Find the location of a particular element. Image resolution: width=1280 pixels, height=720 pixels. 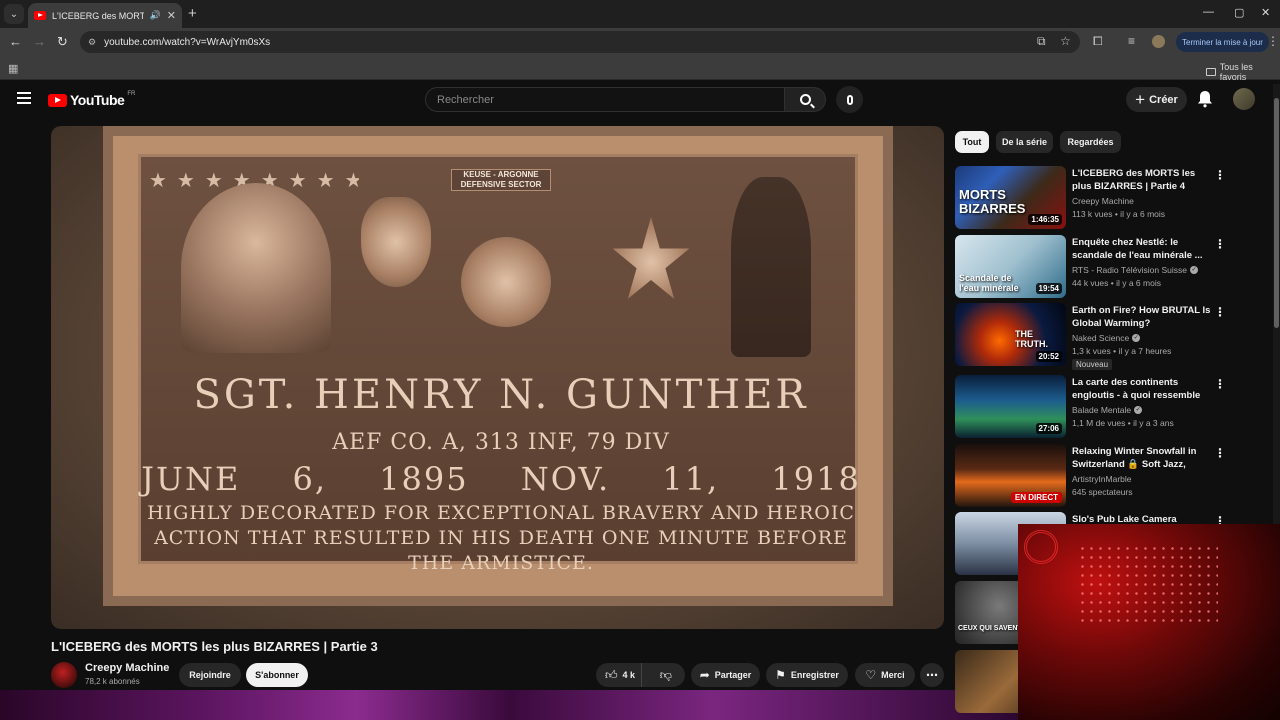

hamburger-menu-icon is located at coordinates (24, 98).